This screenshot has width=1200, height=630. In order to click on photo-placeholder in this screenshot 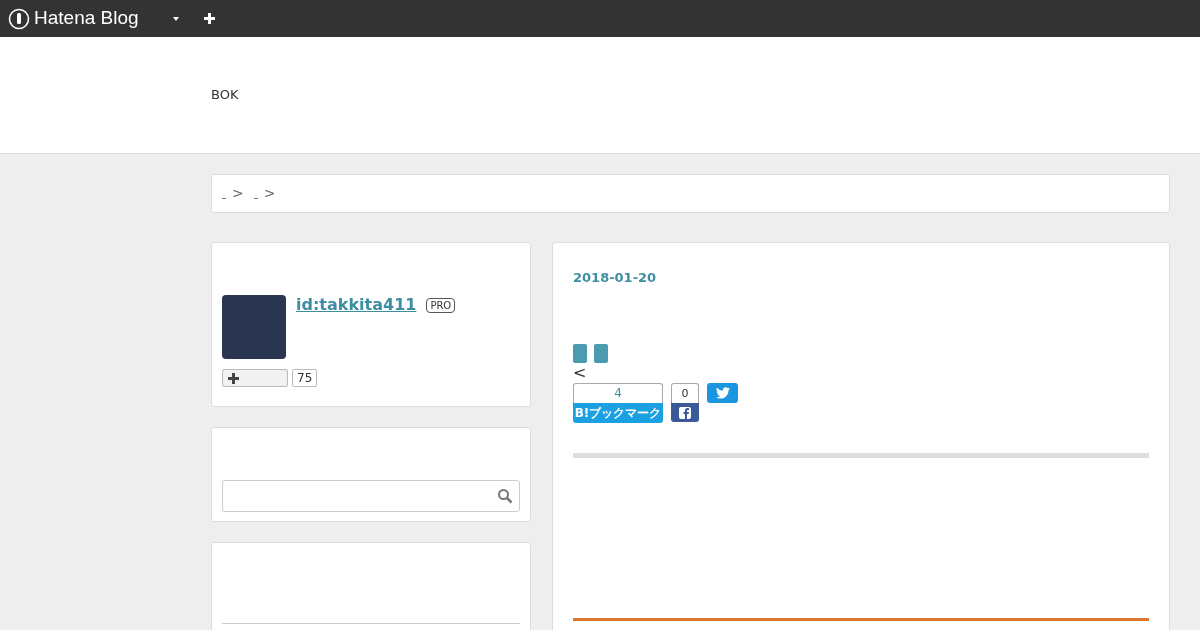, I will do `click(254, 327)`.